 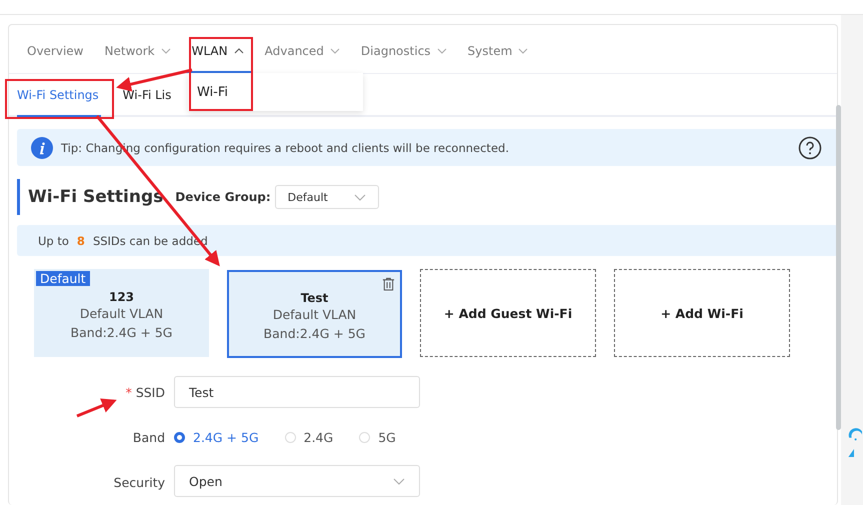 I want to click on nav-tab: Network, so click(x=137, y=52).